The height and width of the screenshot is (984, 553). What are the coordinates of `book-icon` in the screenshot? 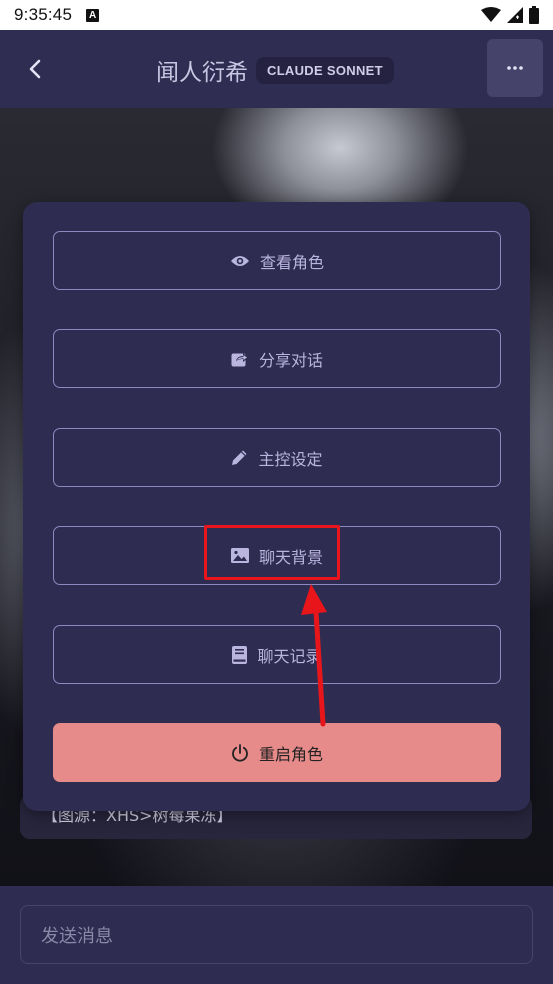 It's located at (240, 654).